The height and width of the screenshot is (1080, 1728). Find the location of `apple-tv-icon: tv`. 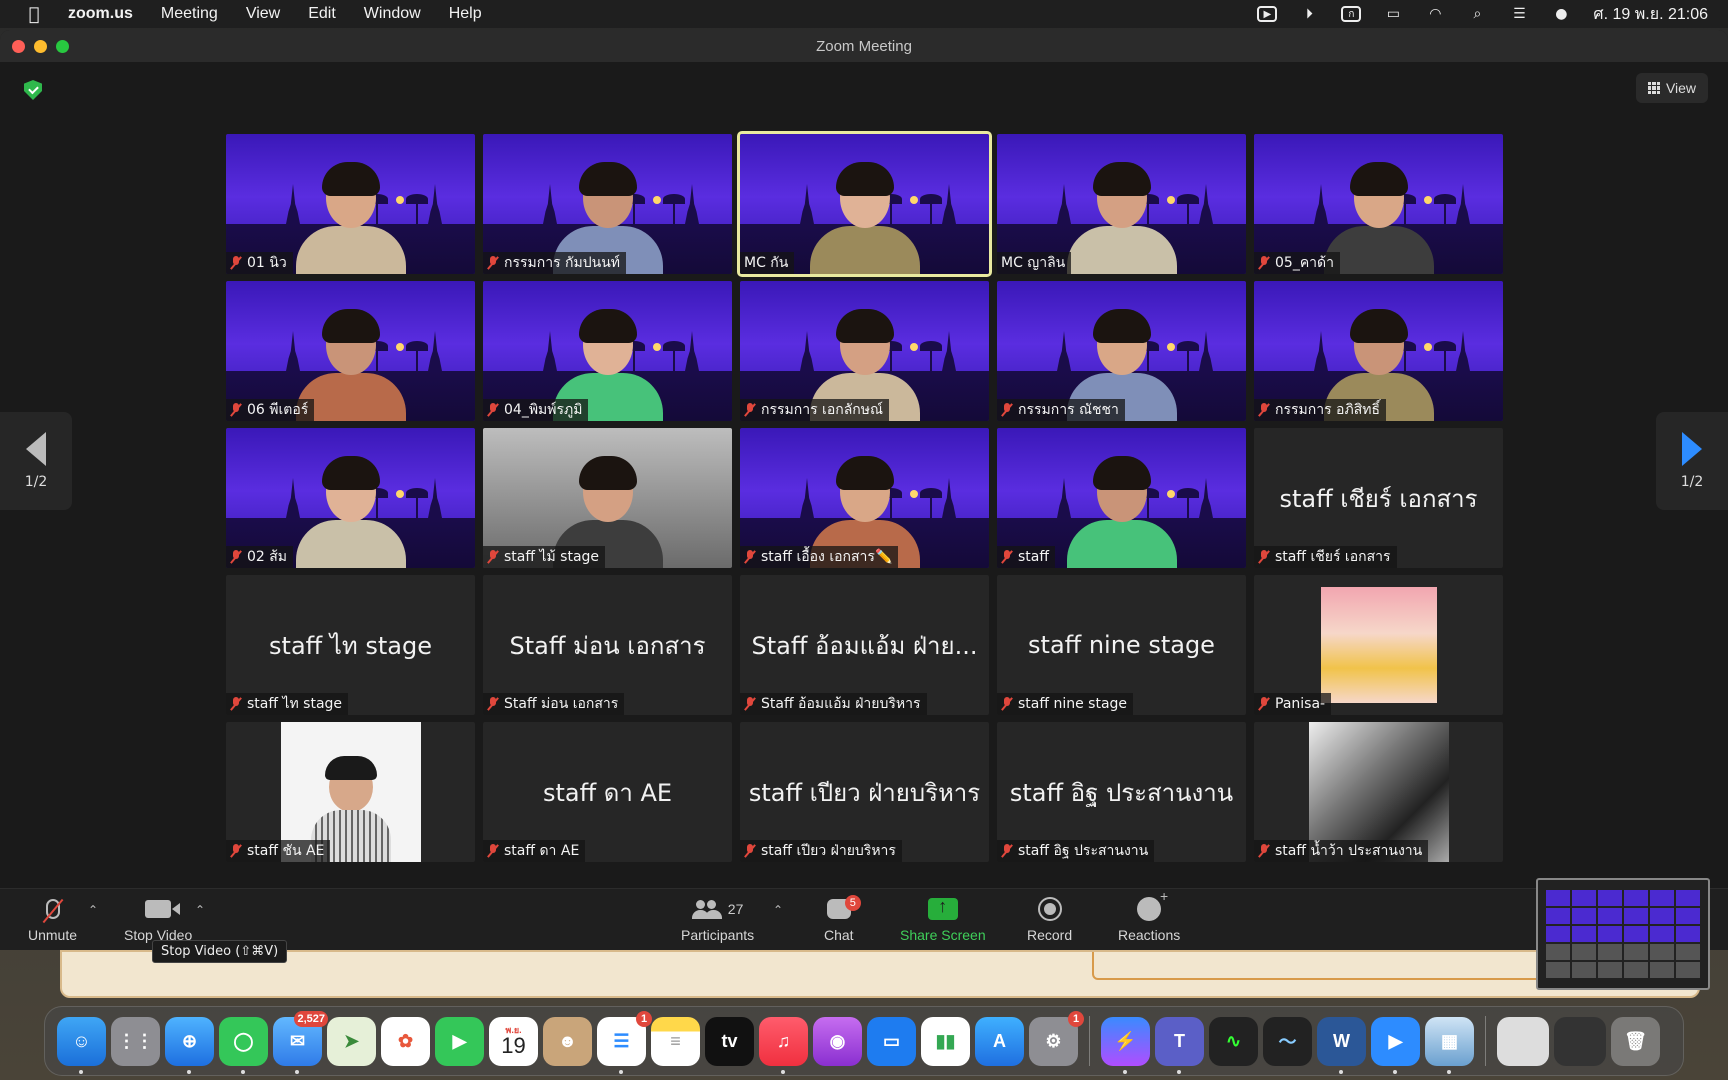

apple-tv-icon: tv is located at coordinates (729, 1041).